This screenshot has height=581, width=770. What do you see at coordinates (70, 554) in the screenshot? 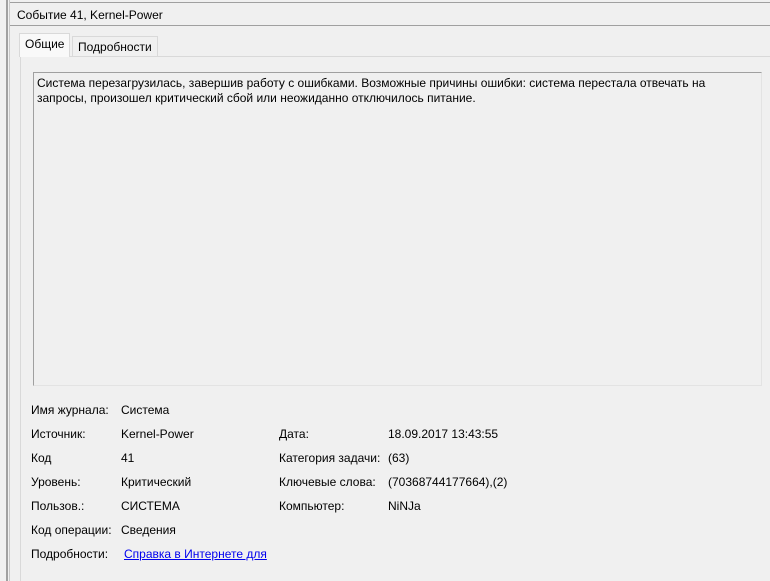
I see `more-info-label: Подробности:` at bounding box center [70, 554].